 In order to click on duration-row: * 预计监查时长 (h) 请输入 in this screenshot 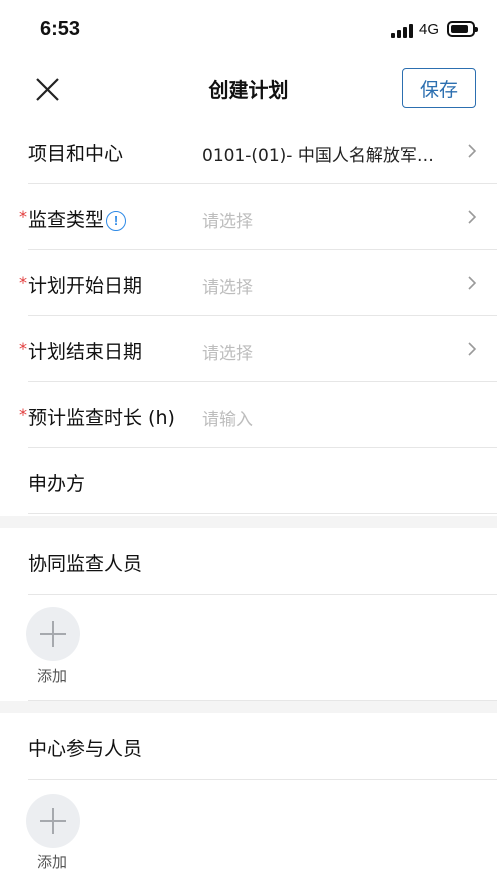, I will do `click(258, 415)`.